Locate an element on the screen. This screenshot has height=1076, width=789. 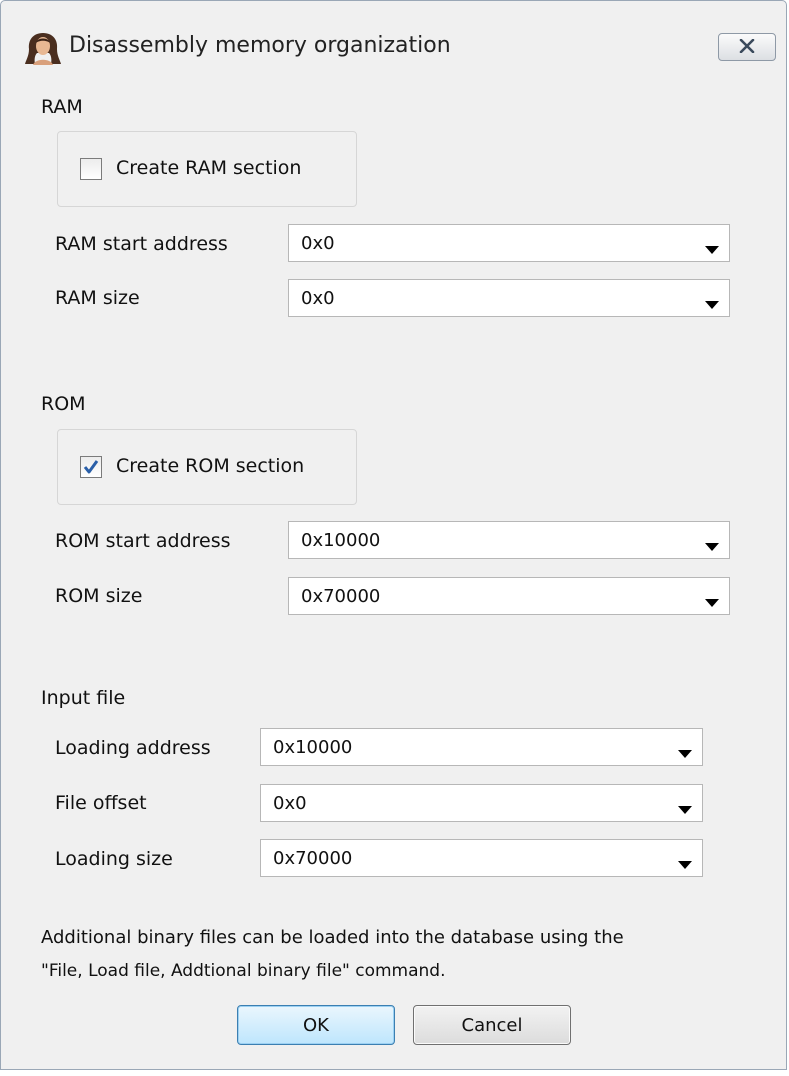
ram-section-label: RAM is located at coordinates (62, 107).